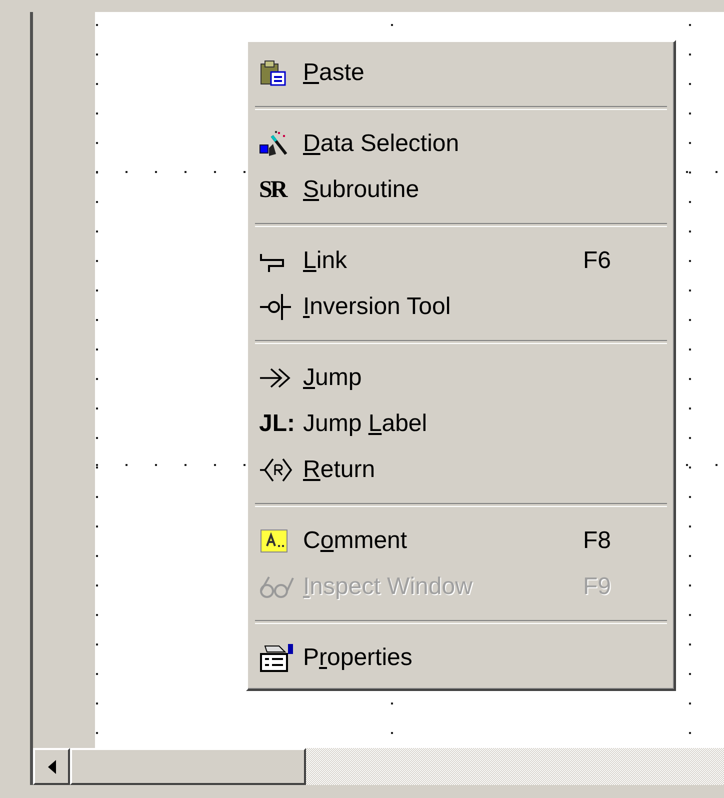  I want to click on menu-item: Data Selection, so click(461, 144).